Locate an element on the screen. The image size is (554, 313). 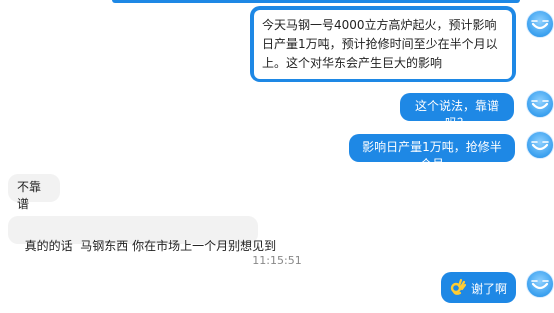
ok-hand-icon is located at coordinates (458, 289).